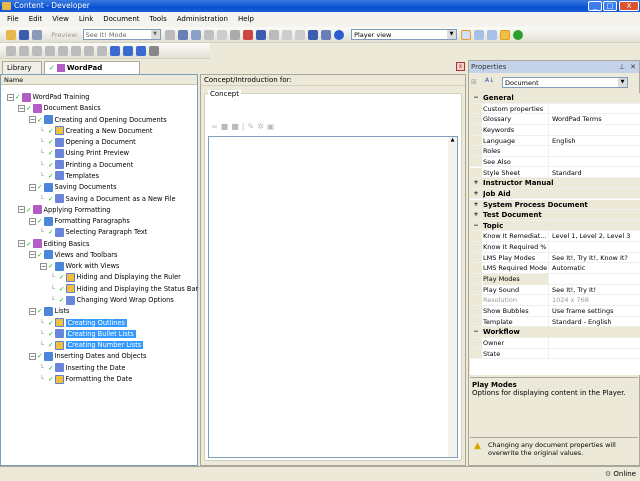  I want to click on property-row: Glossary WordPad Terms, so click(555, 119).